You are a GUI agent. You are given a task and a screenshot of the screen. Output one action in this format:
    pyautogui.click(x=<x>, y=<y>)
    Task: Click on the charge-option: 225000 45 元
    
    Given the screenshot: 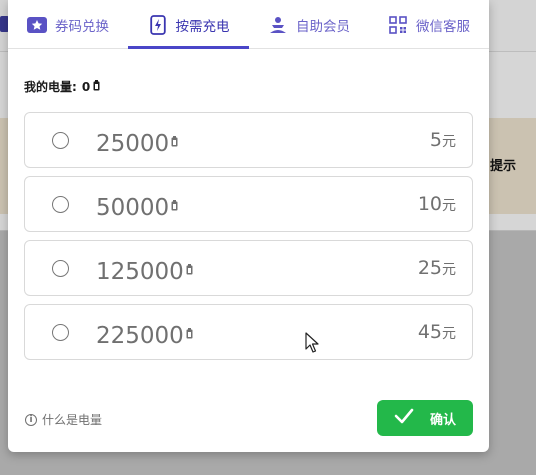 What is the action you would take?
    pyautogui.click(x=248, y=332)
    